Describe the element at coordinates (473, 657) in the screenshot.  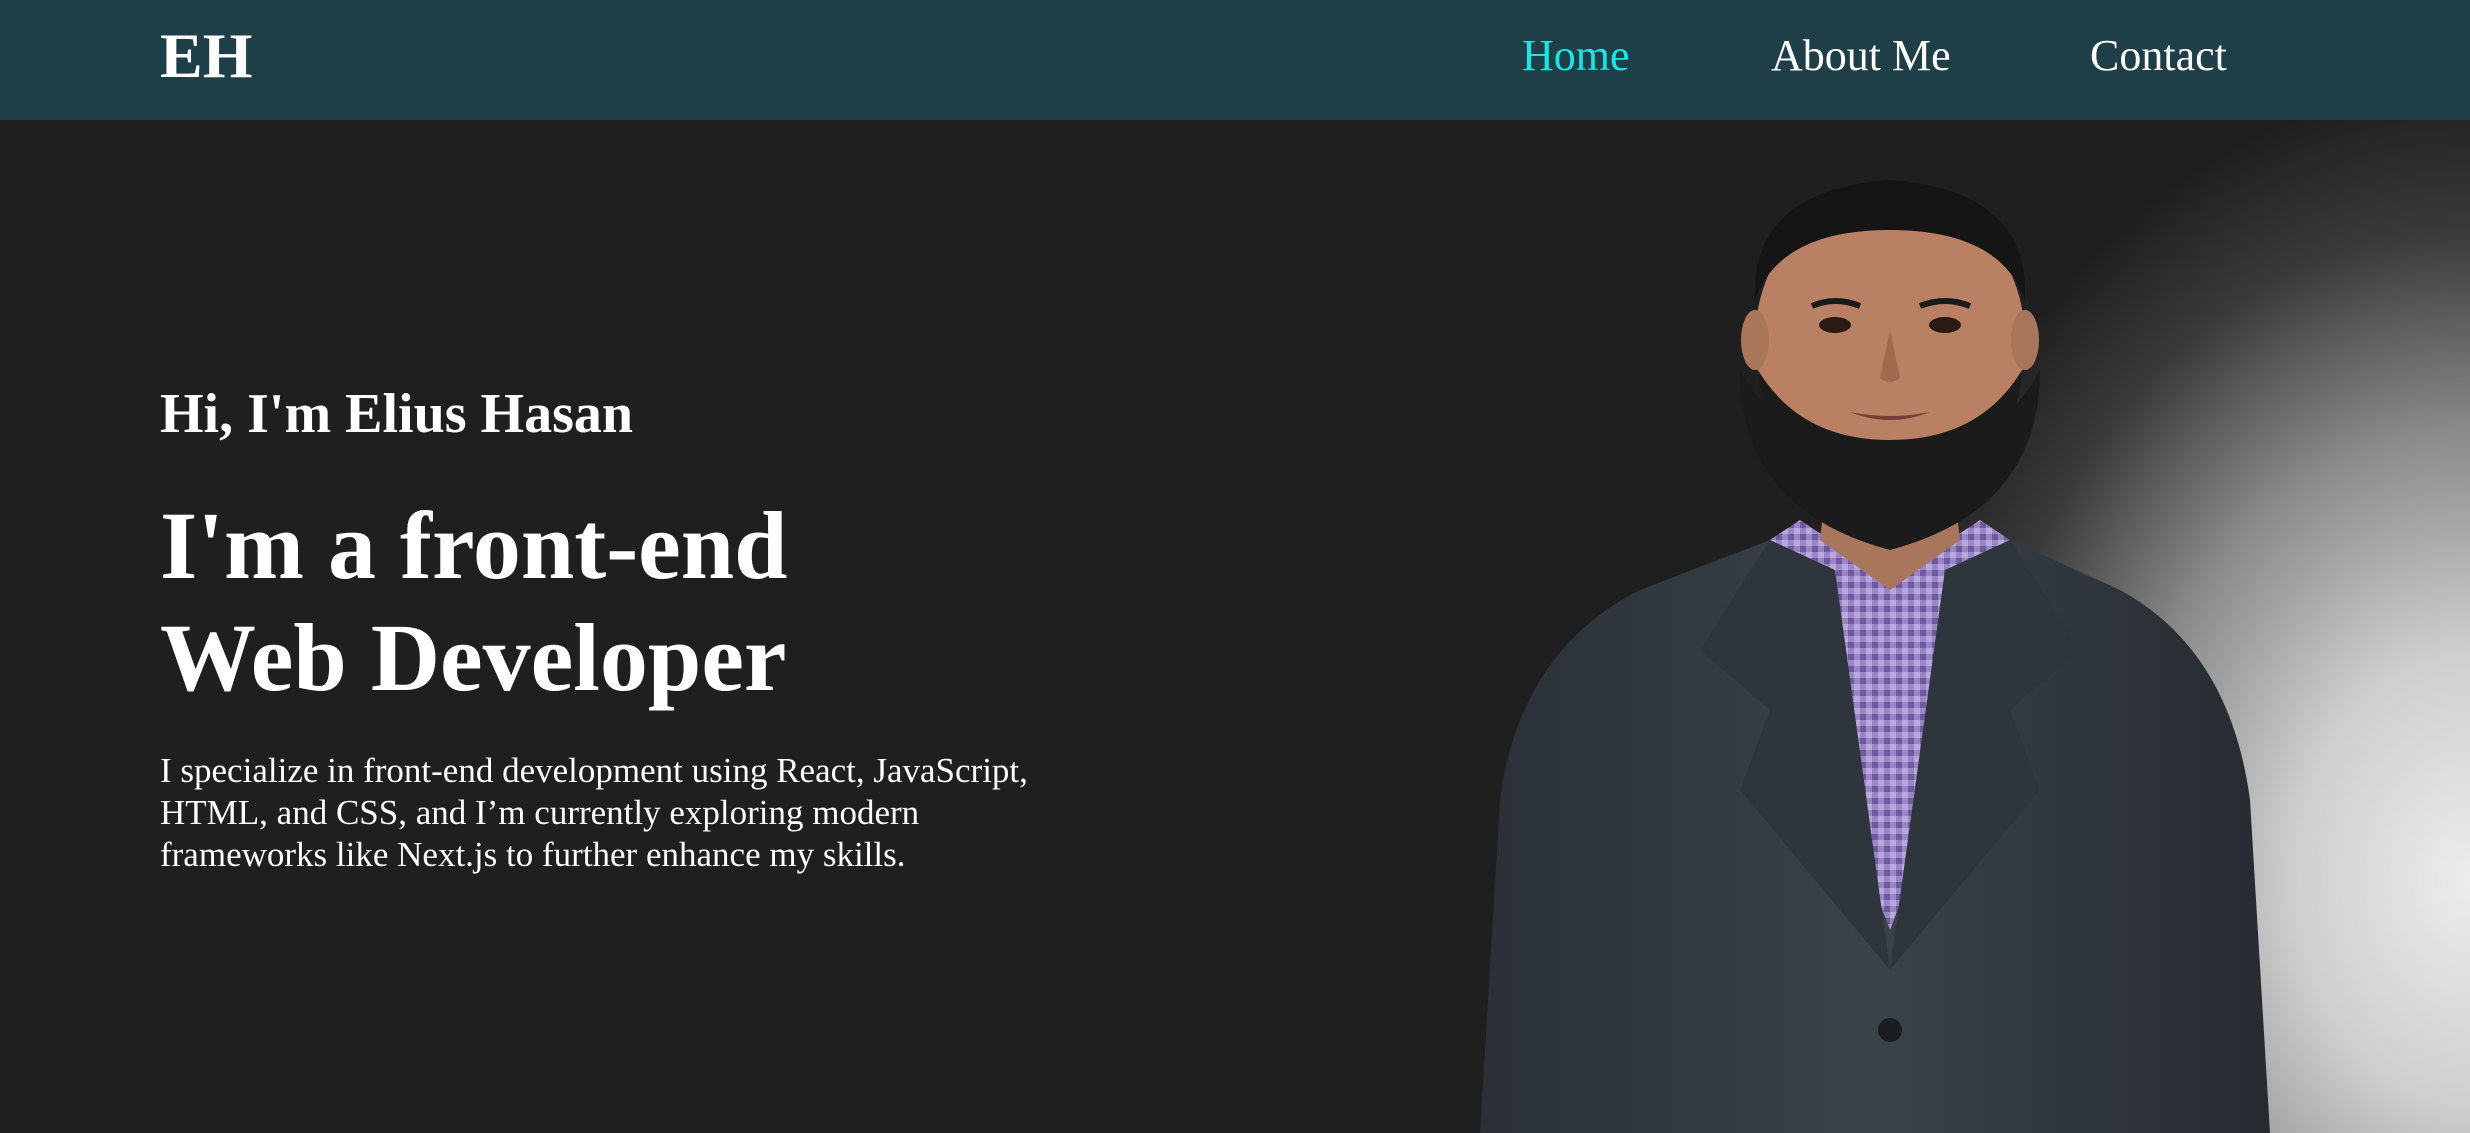
I see `headline-line-2: Web Developer` at that location.